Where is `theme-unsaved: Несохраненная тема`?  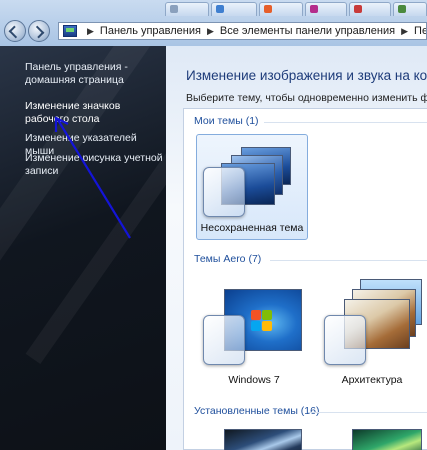
theme-unsaved: Несохраненная тема is located at coordinates (252, 187).